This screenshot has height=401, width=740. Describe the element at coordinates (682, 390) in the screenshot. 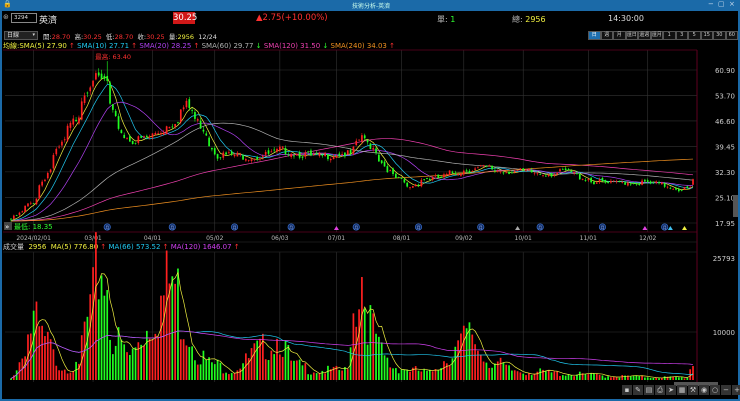

I see `toolbar-tool-icon: ▦` at that location.